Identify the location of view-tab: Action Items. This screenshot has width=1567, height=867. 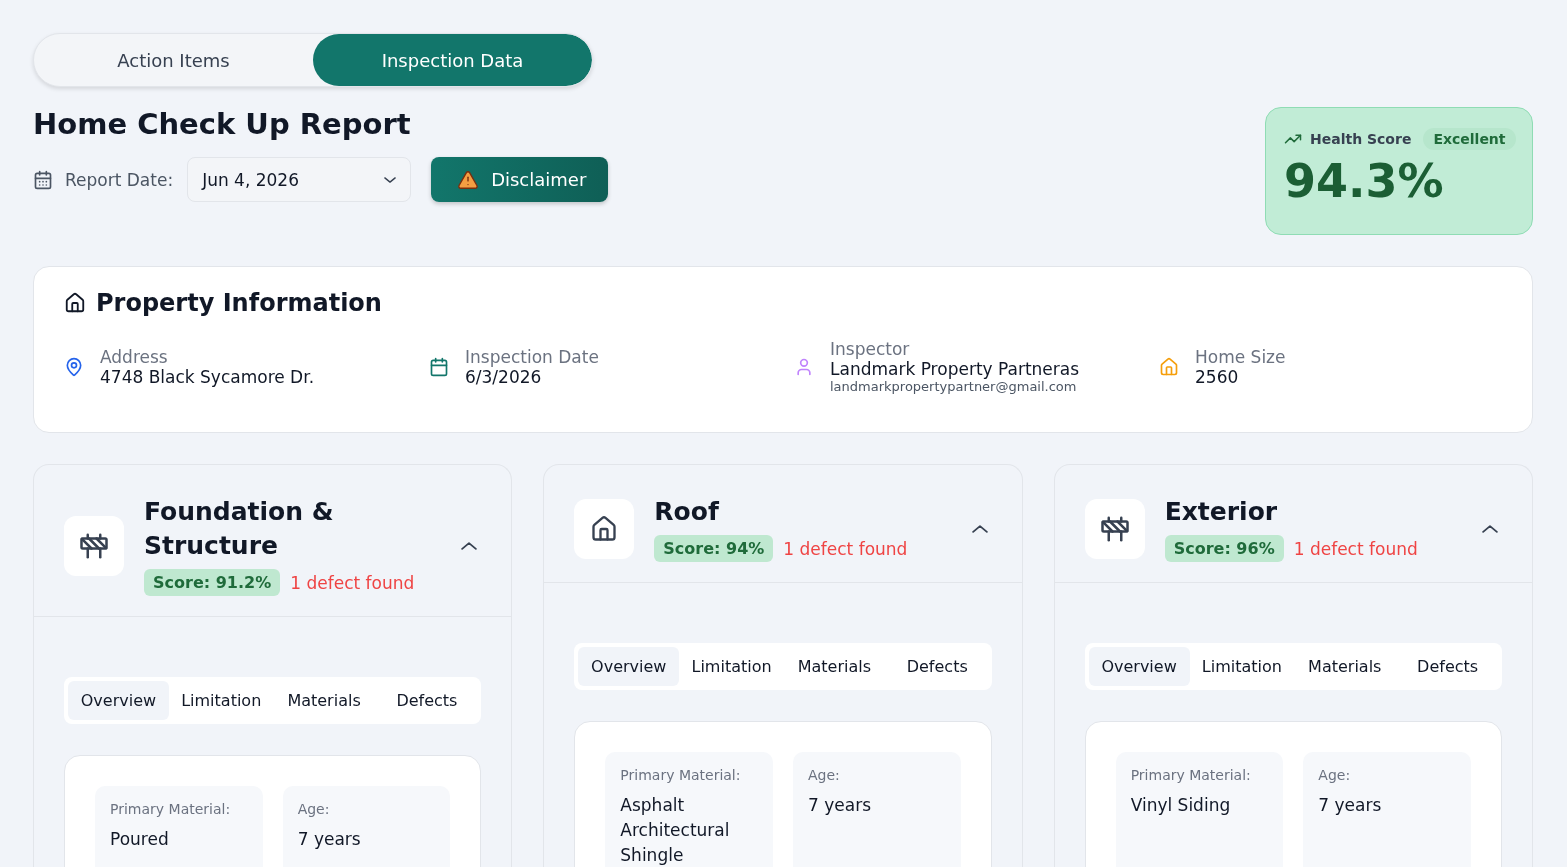
(173, 60).